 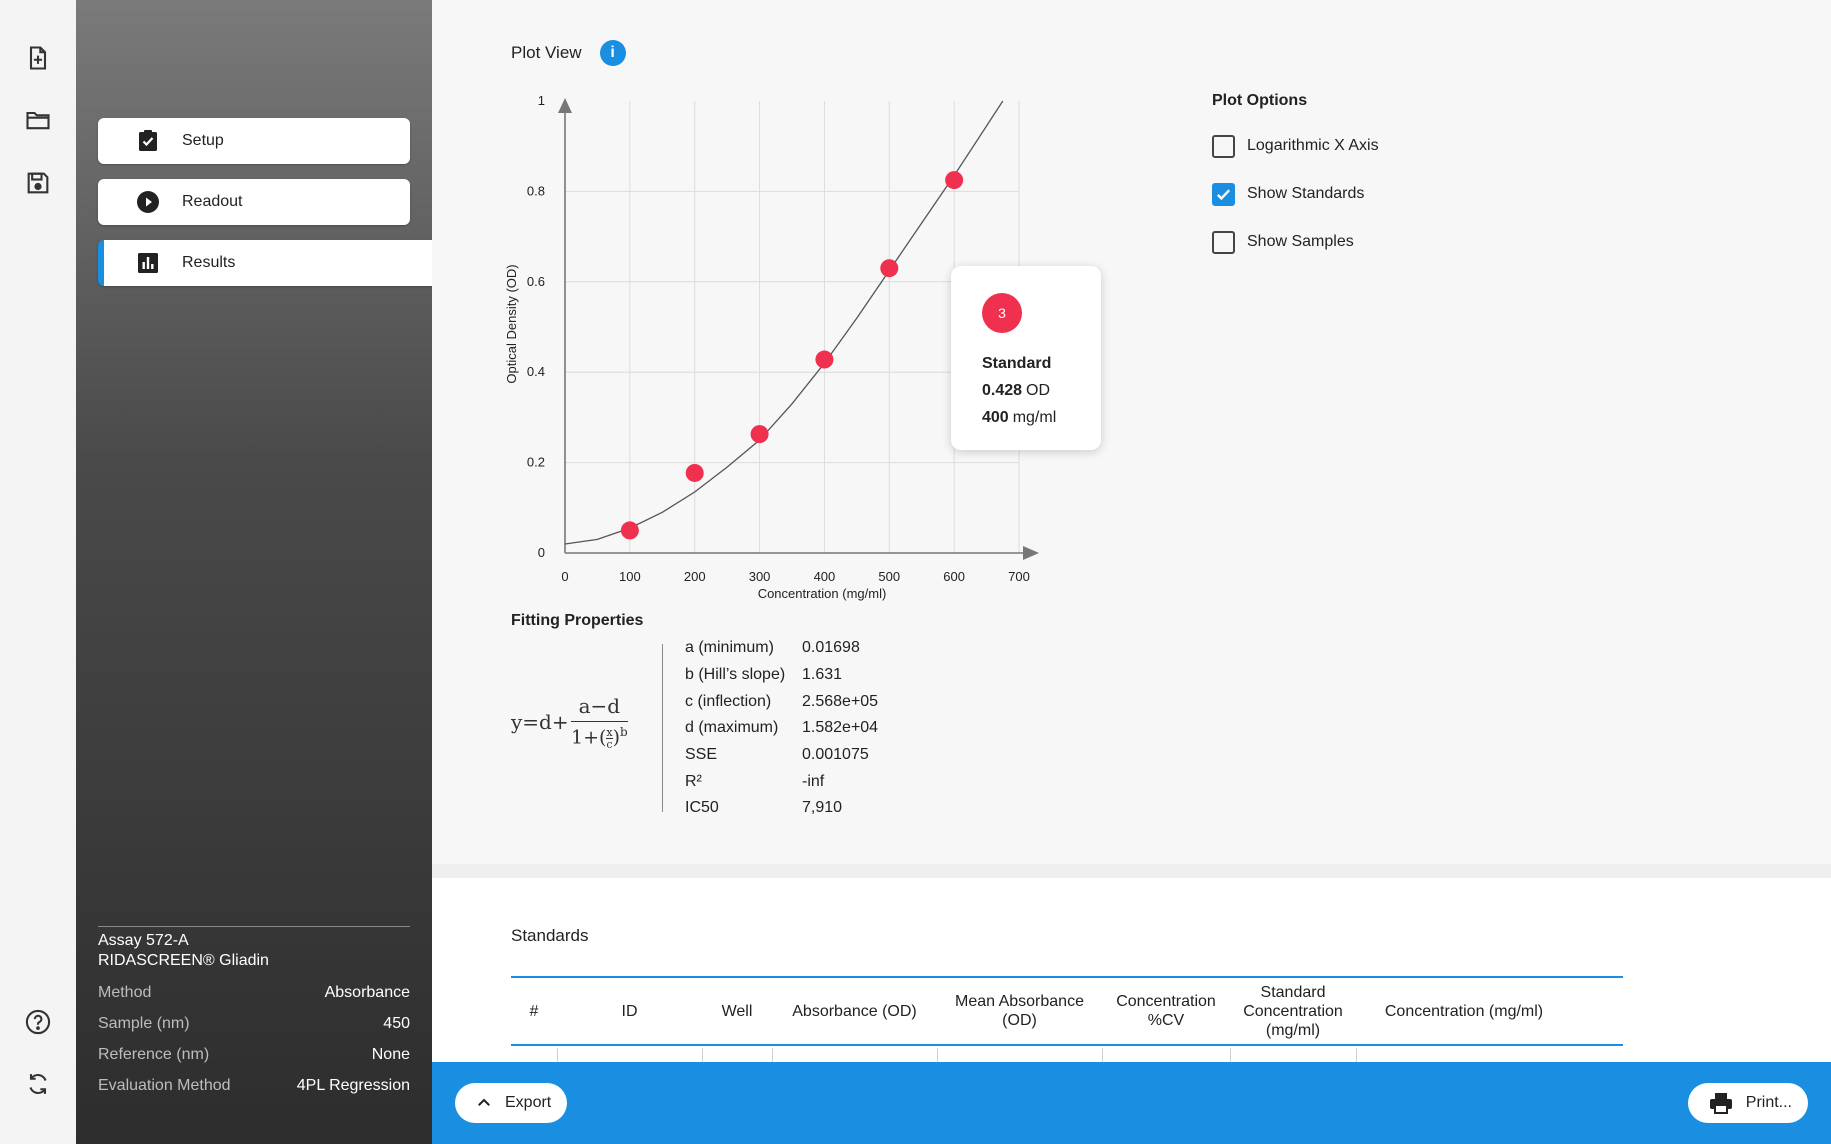 What do you see at coordinates (831, 648) in the screenshot?
I see `fit-value: 0.01698` at bounding box center [831, 648].